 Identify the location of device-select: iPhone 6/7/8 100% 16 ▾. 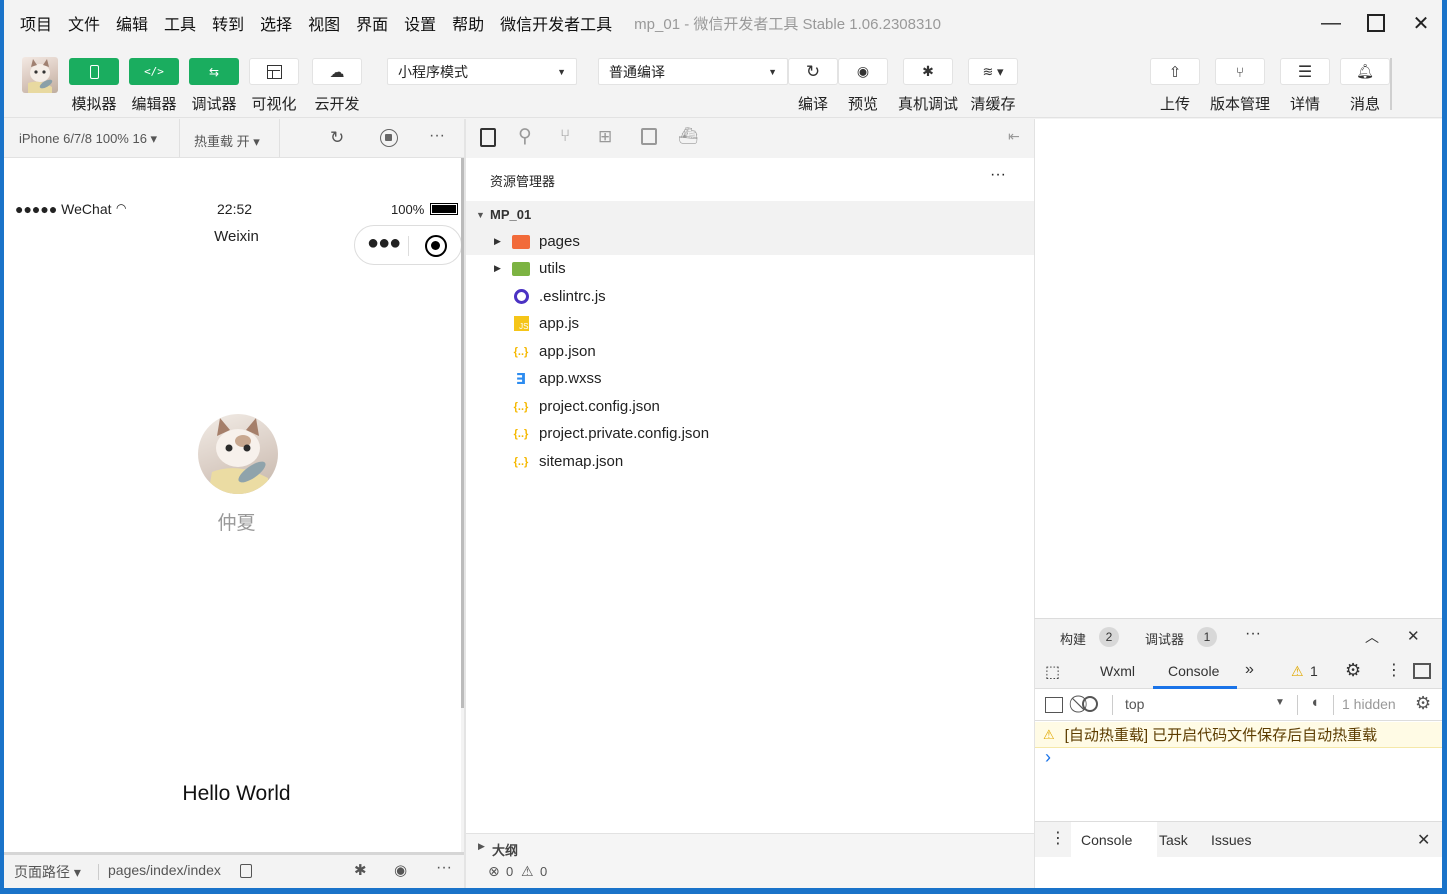
(88, 139).